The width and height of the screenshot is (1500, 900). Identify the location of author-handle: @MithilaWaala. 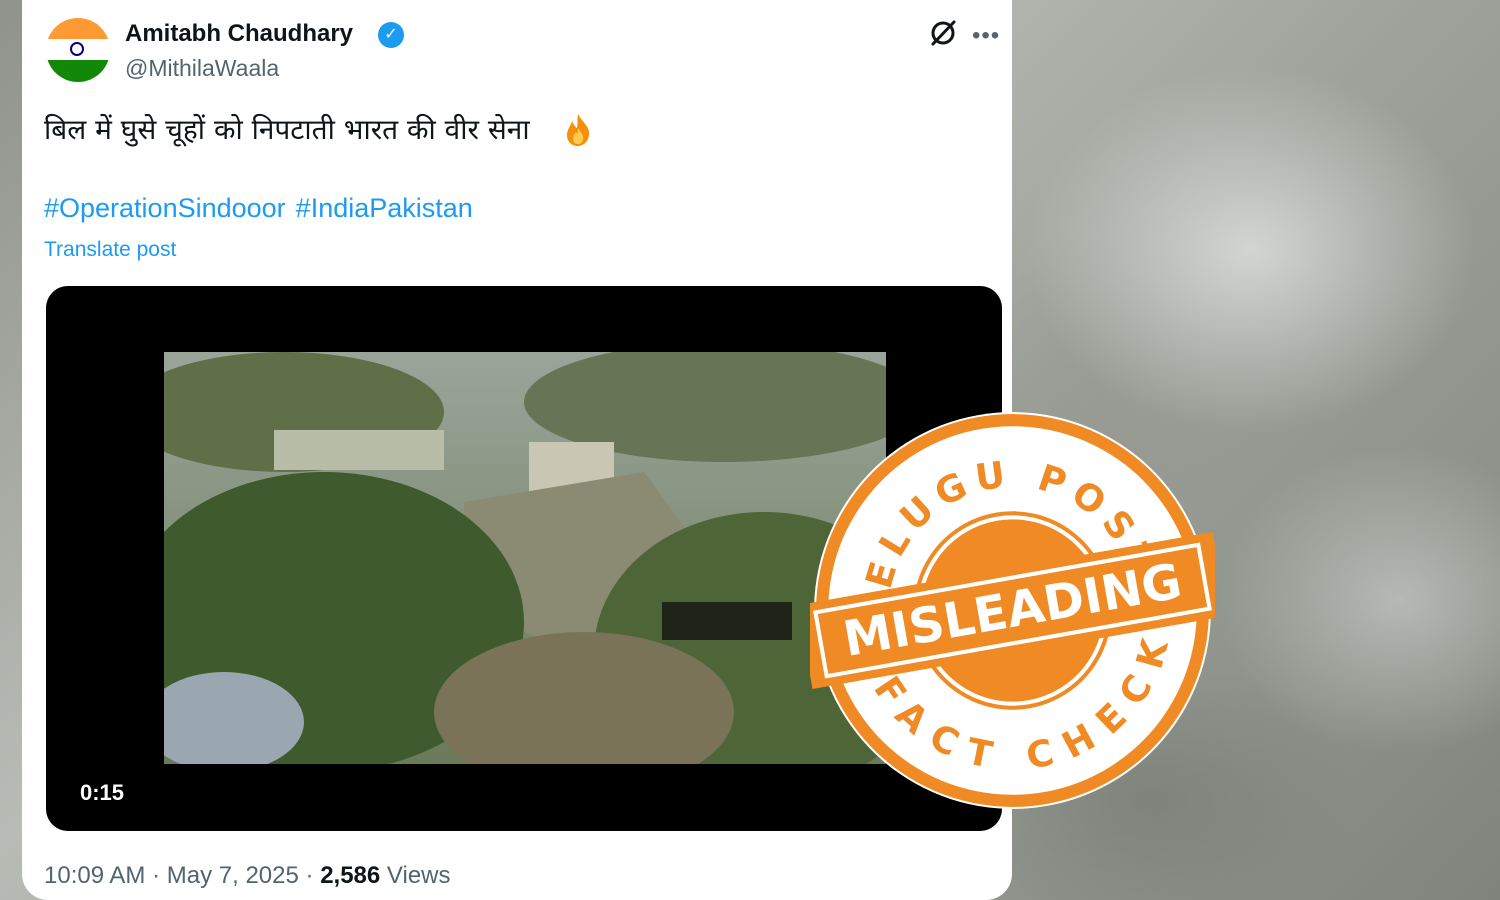
(202, 68).